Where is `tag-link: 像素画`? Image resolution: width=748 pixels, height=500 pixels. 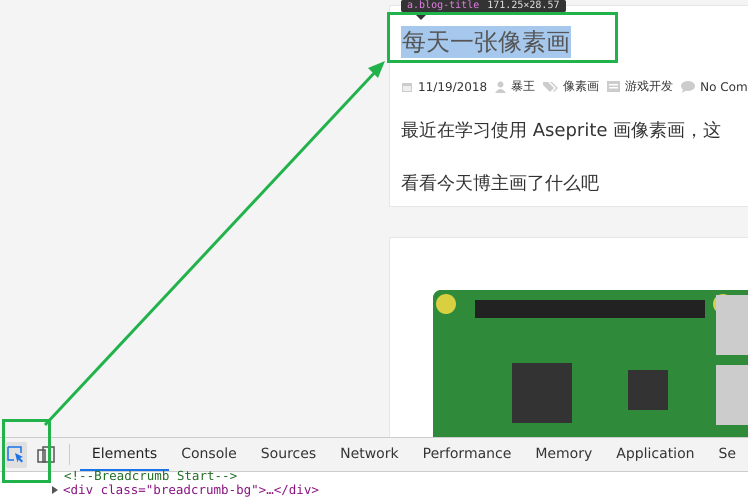
tag-link: 像素画 is located at coordinates (581, 86).